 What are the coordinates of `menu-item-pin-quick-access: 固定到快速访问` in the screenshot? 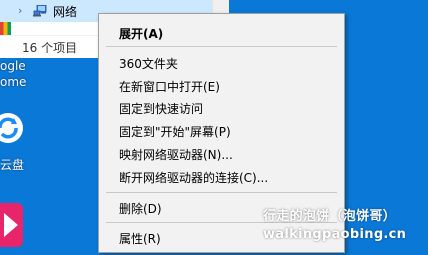 It's located at (161, 108).